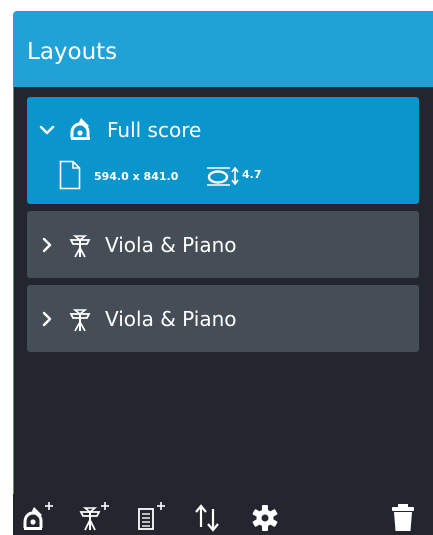  What do you see at coordinates (136, 176) in the screenshot?
I see `page-size-value: 594.0 x 841.0` at bounding box center [136, 176].